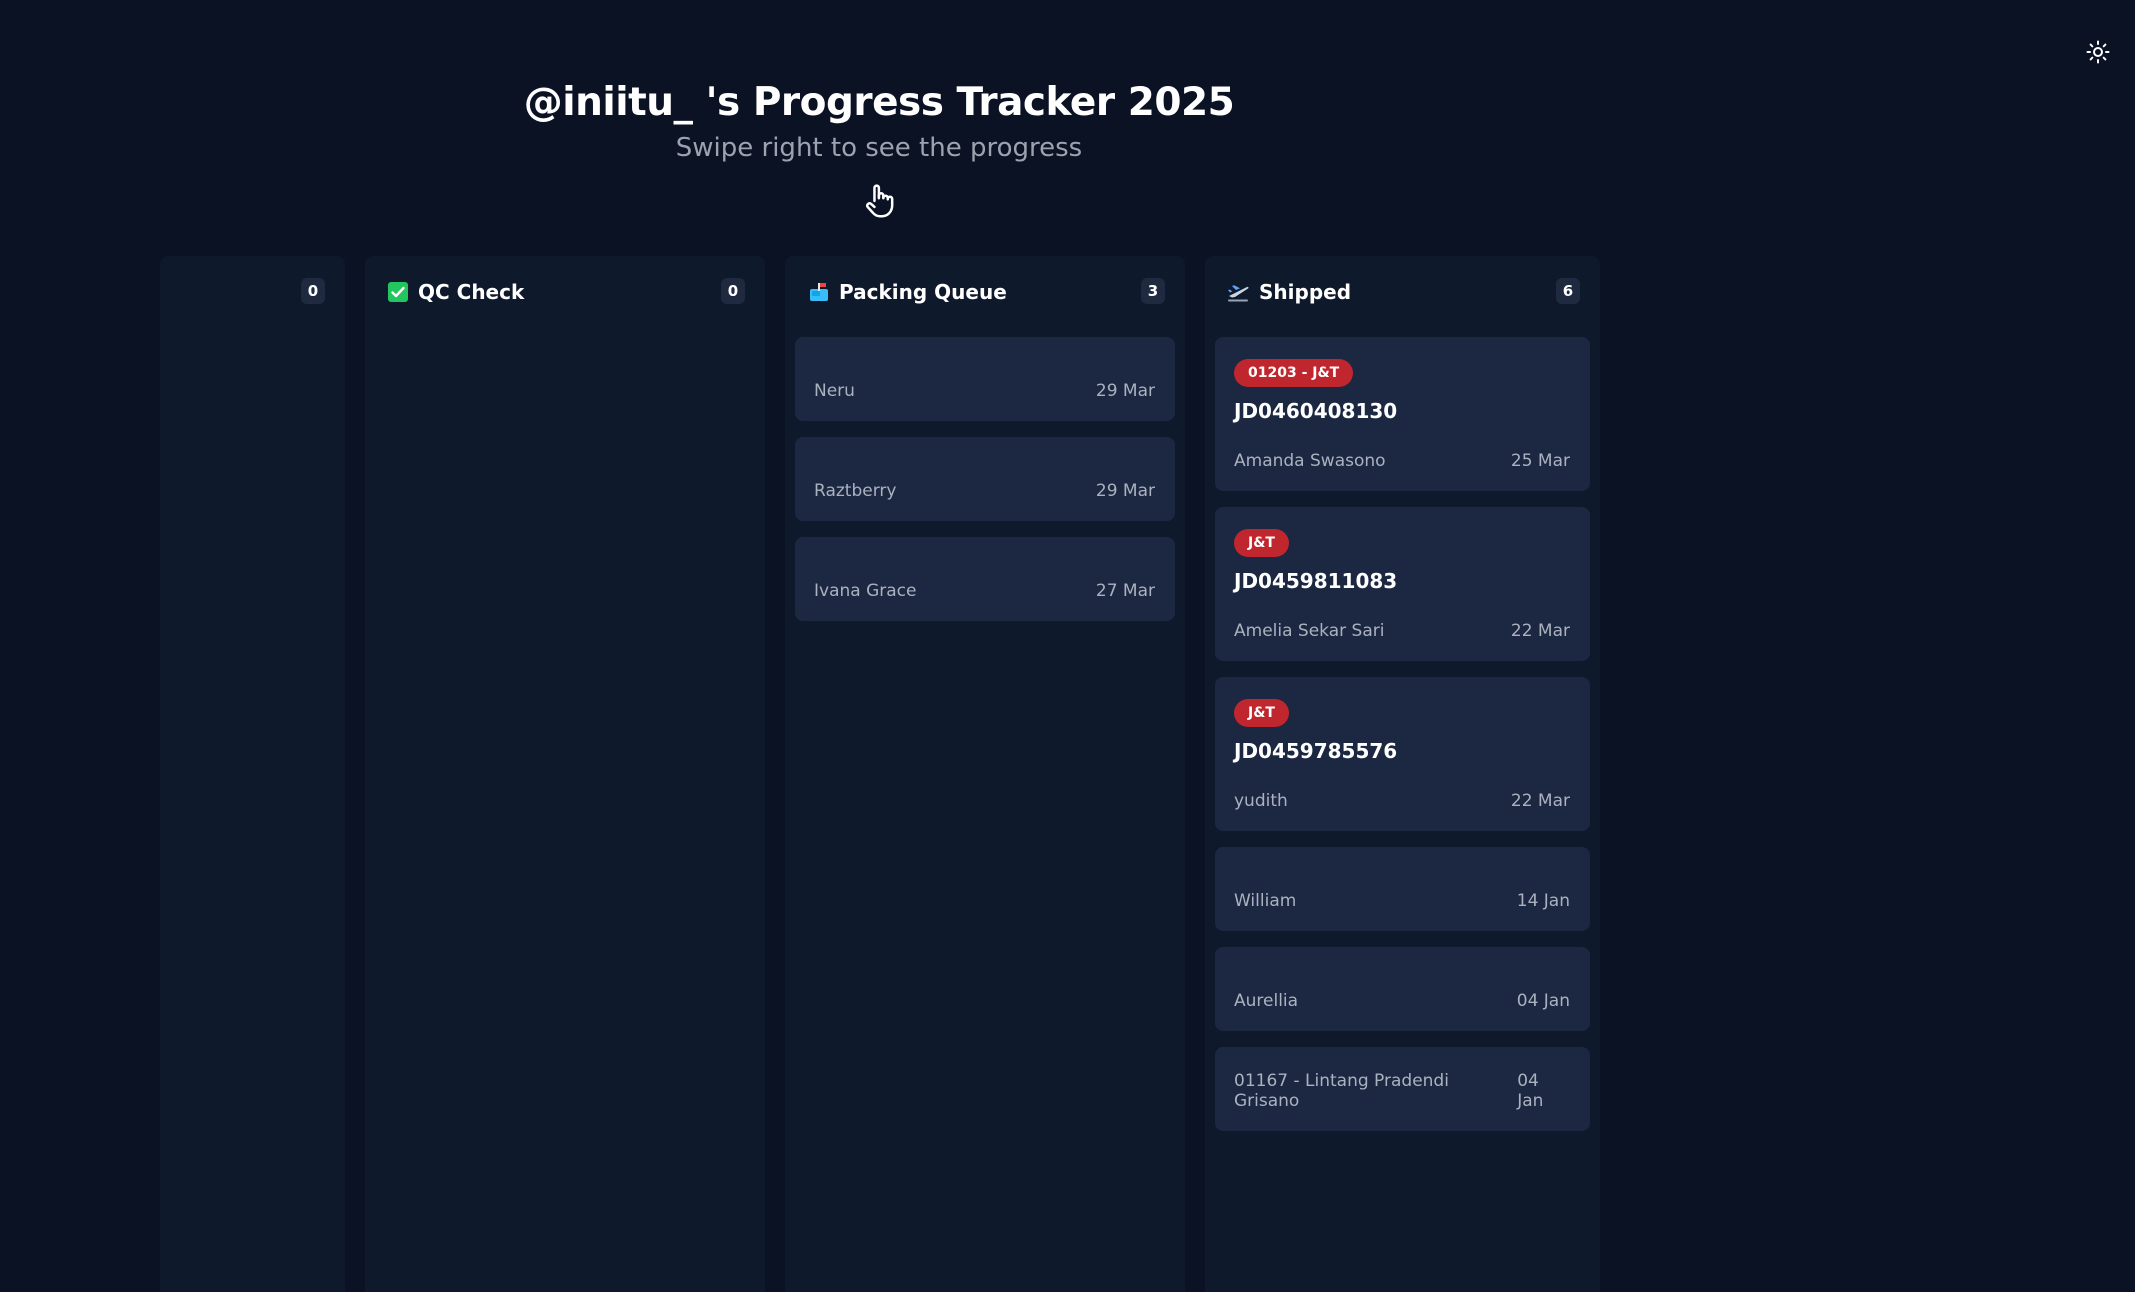  Describe the element at coordinates (880, 201) in the screenshot. I see `hand-pointer-icon` at that location.